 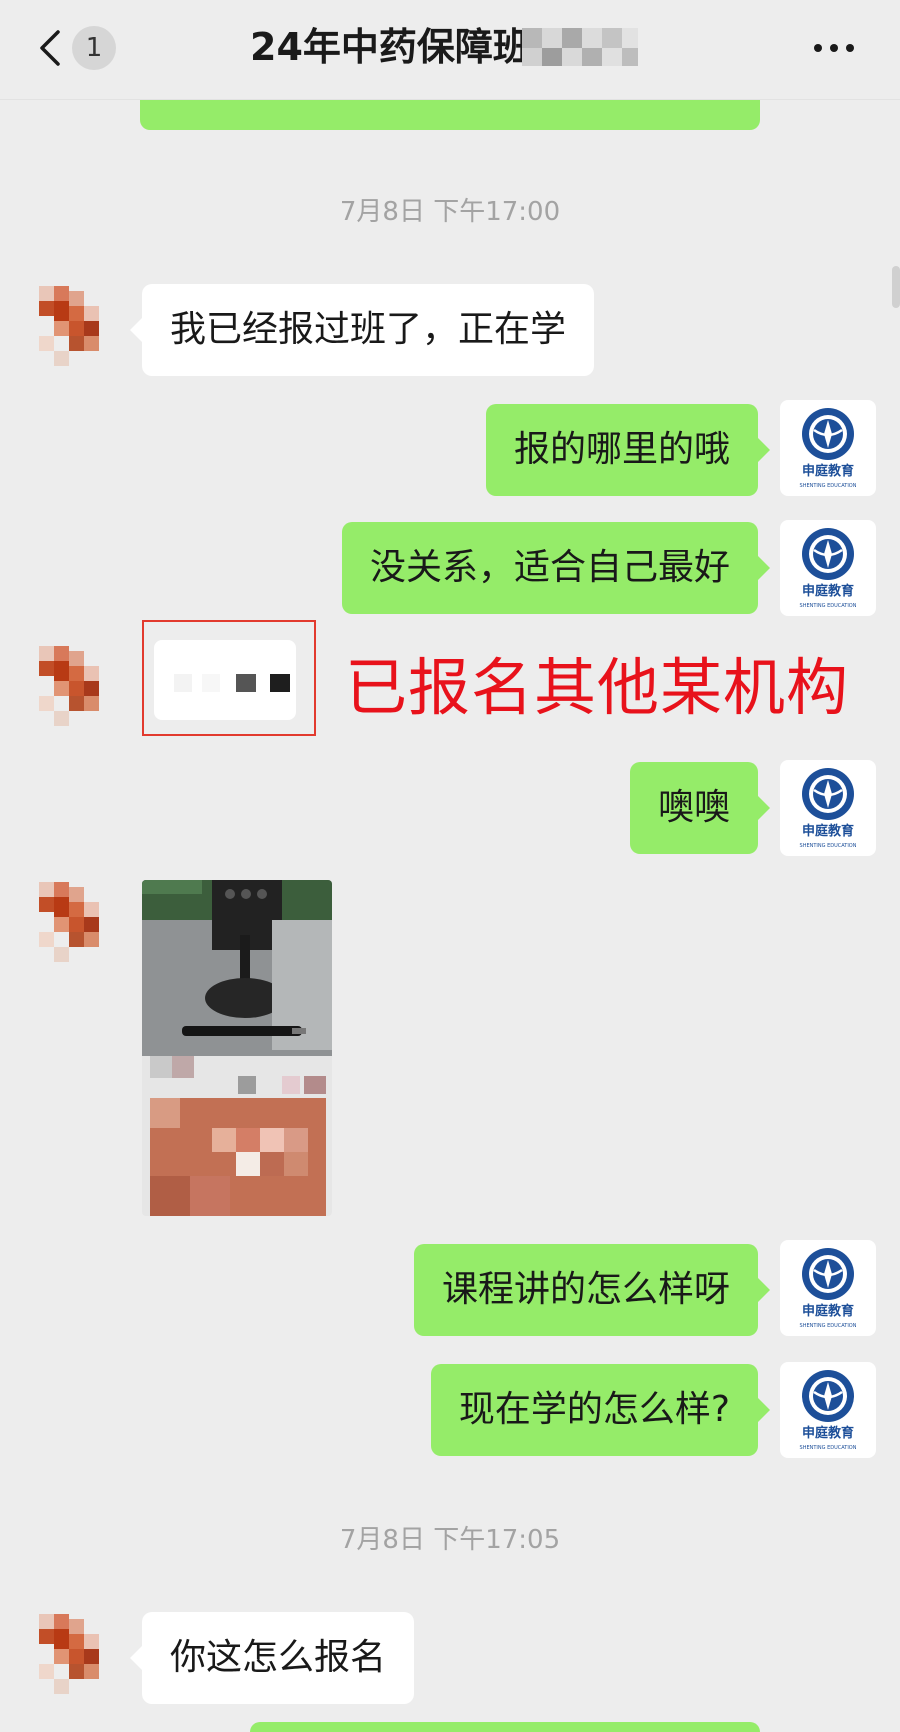 I want to click on message-bubble-sent: 现在学的怎么样?, so click(x=600, y=1410).